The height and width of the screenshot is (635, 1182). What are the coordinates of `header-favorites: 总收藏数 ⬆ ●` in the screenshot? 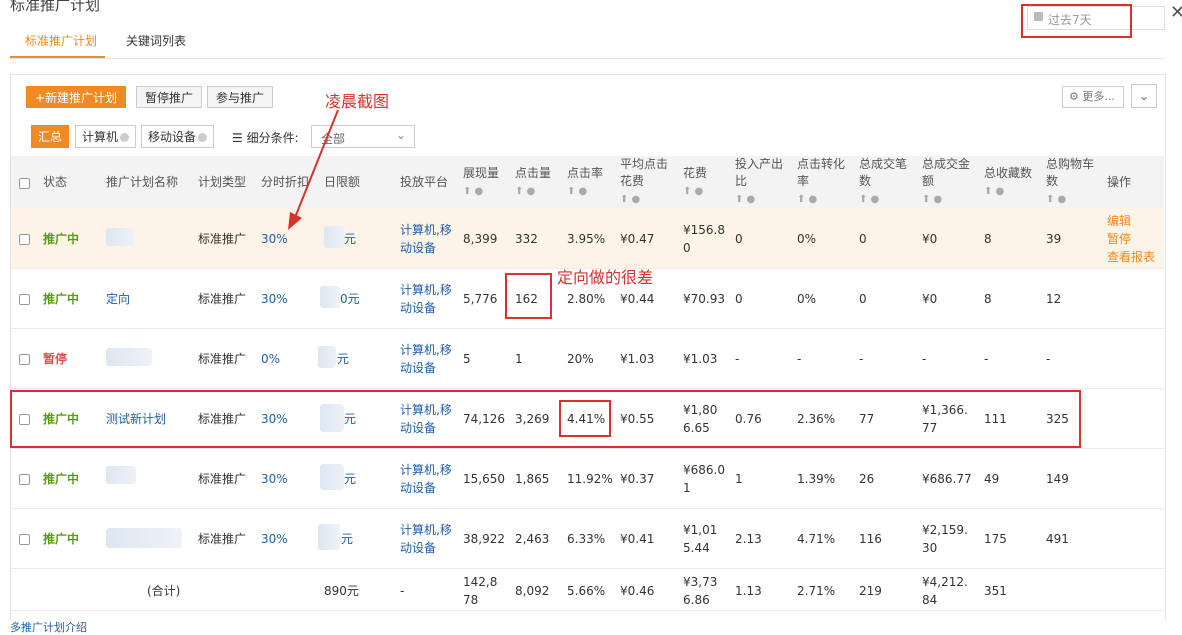 It's located at (1008, 182).